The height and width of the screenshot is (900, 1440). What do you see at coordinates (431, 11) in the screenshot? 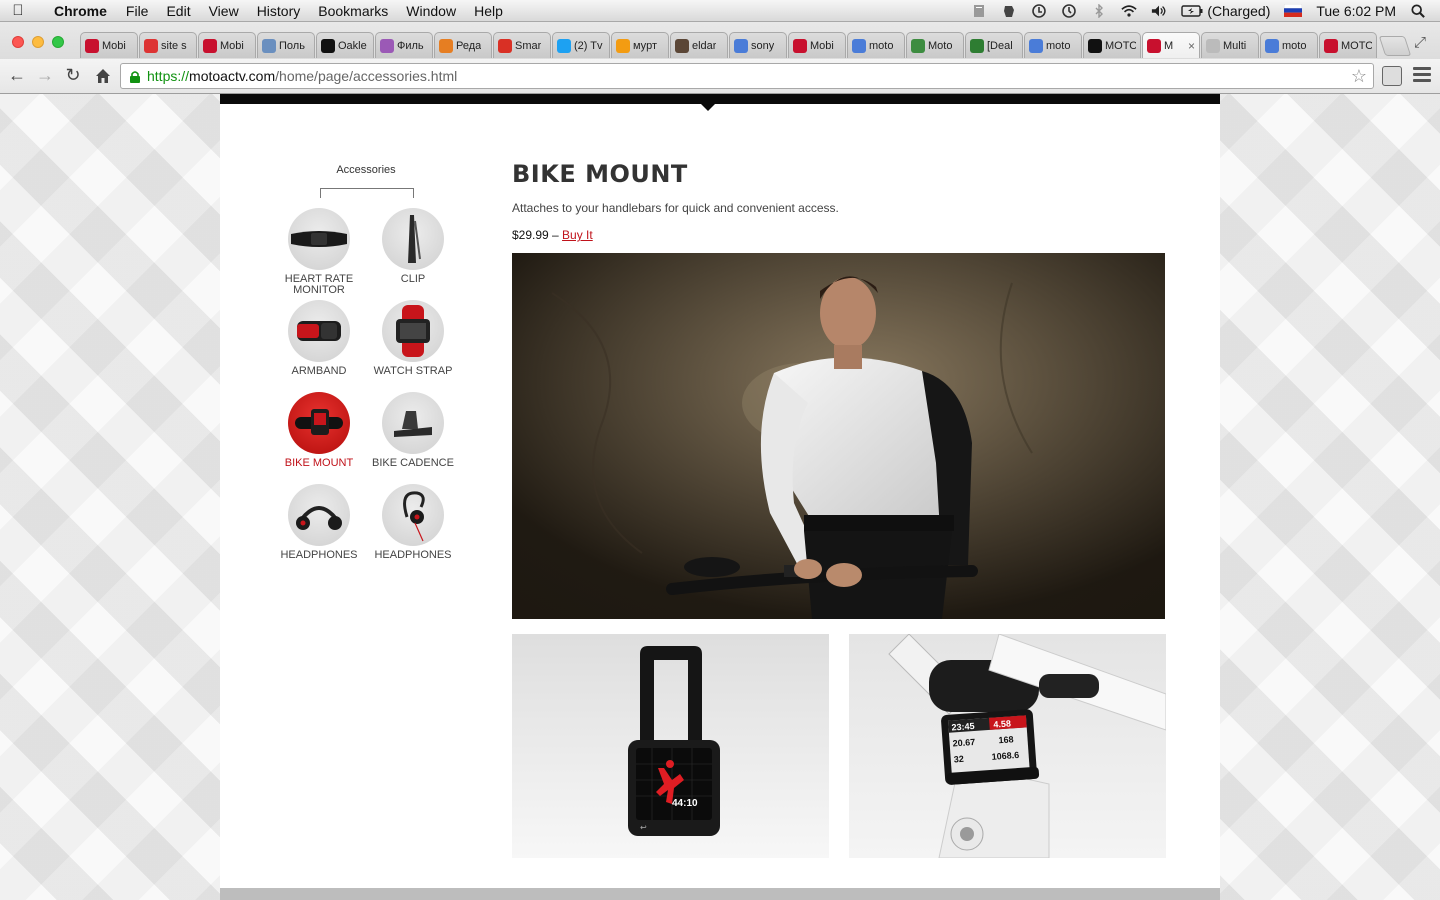
I see `menu-window: Window` at bounding box center [431, 11].